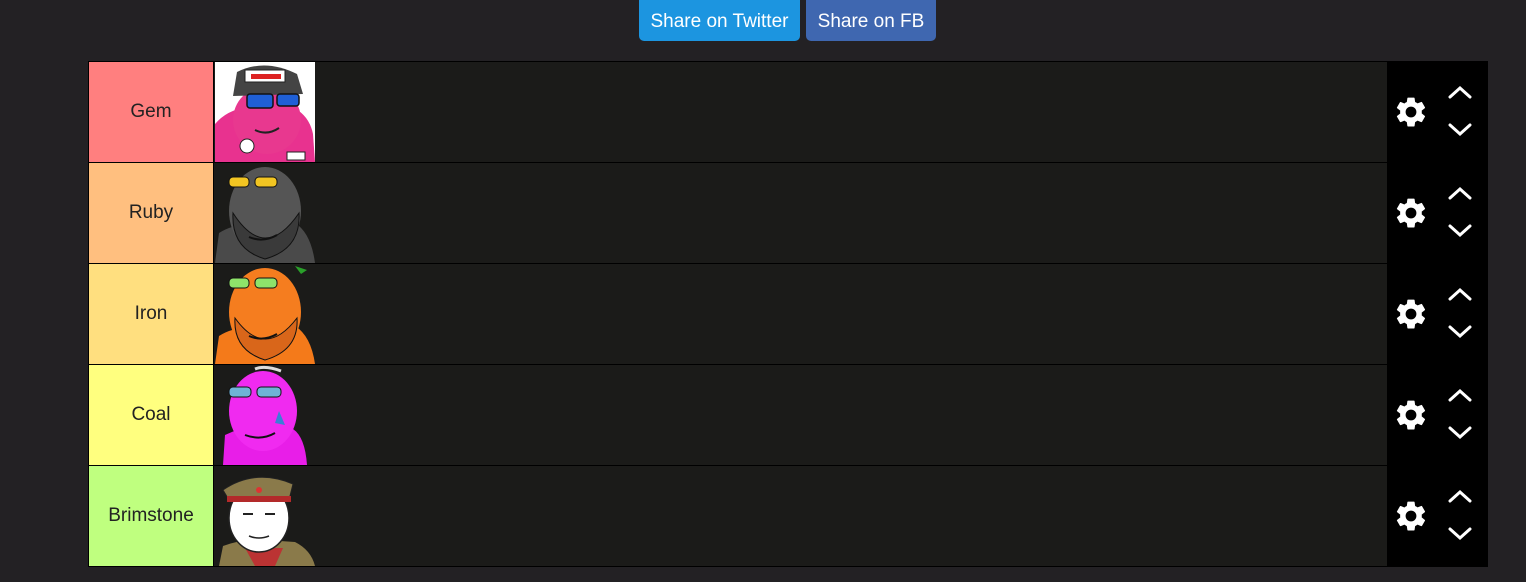 This screenshot has height=582, width=1526. Describe the element at coordinates (151, 112) in the screenshot. I see `tier-label: Gem` at that location.